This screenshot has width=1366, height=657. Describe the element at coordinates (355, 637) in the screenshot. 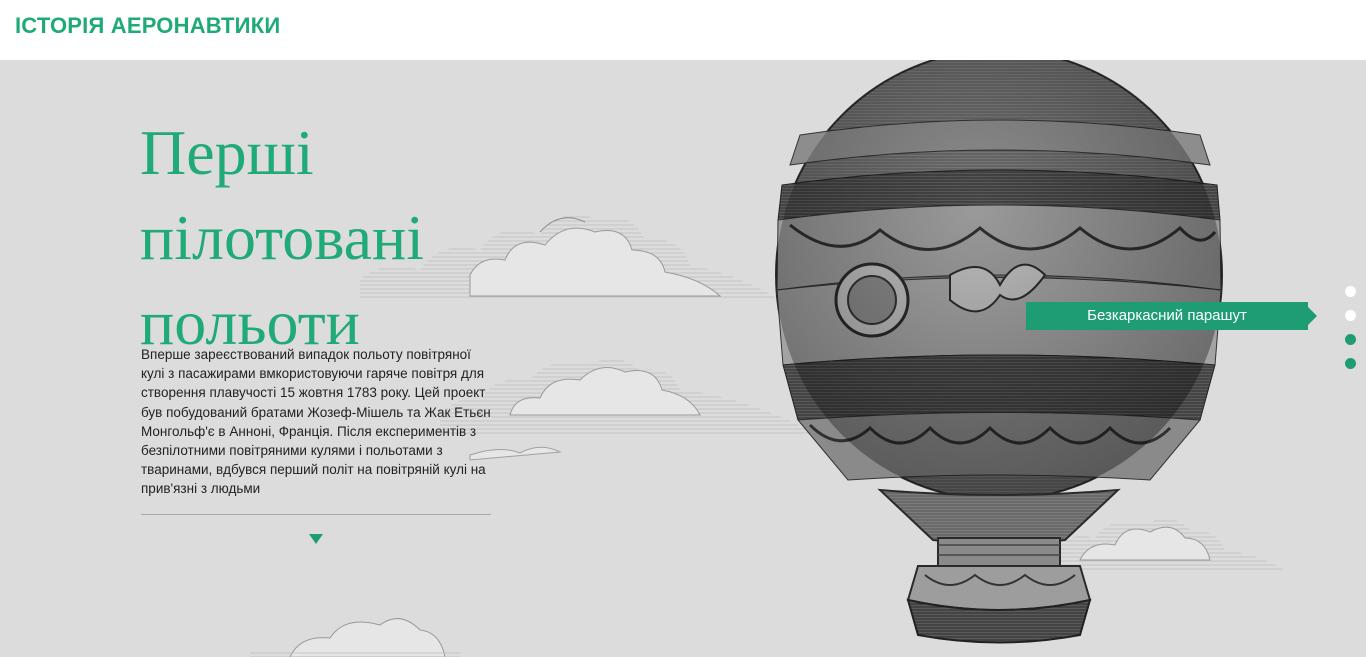

I see `cloud-illustration-bottom` at that location.